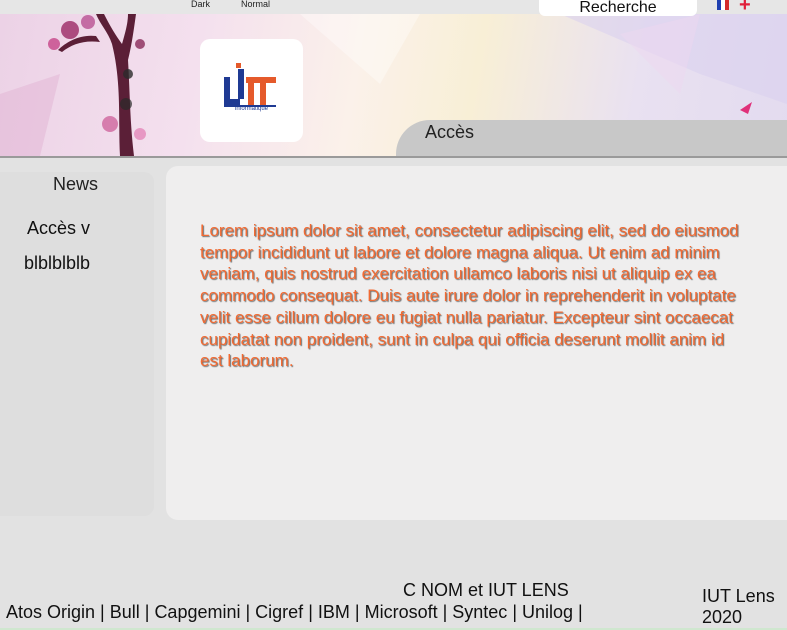 This screenshot has width=787, height=630. What do you see at coordinates (745, 7) in the screenshot?
I see `plus-icon: +` at bounding box center [745, 7].